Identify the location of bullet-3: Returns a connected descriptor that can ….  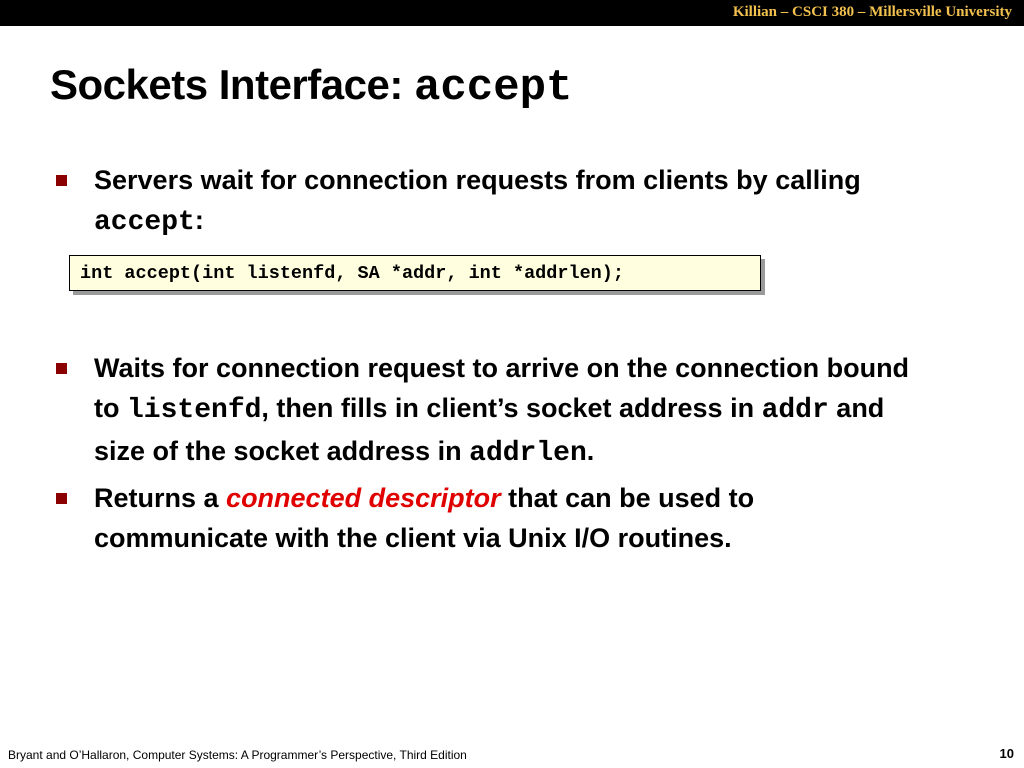
(486, 518).